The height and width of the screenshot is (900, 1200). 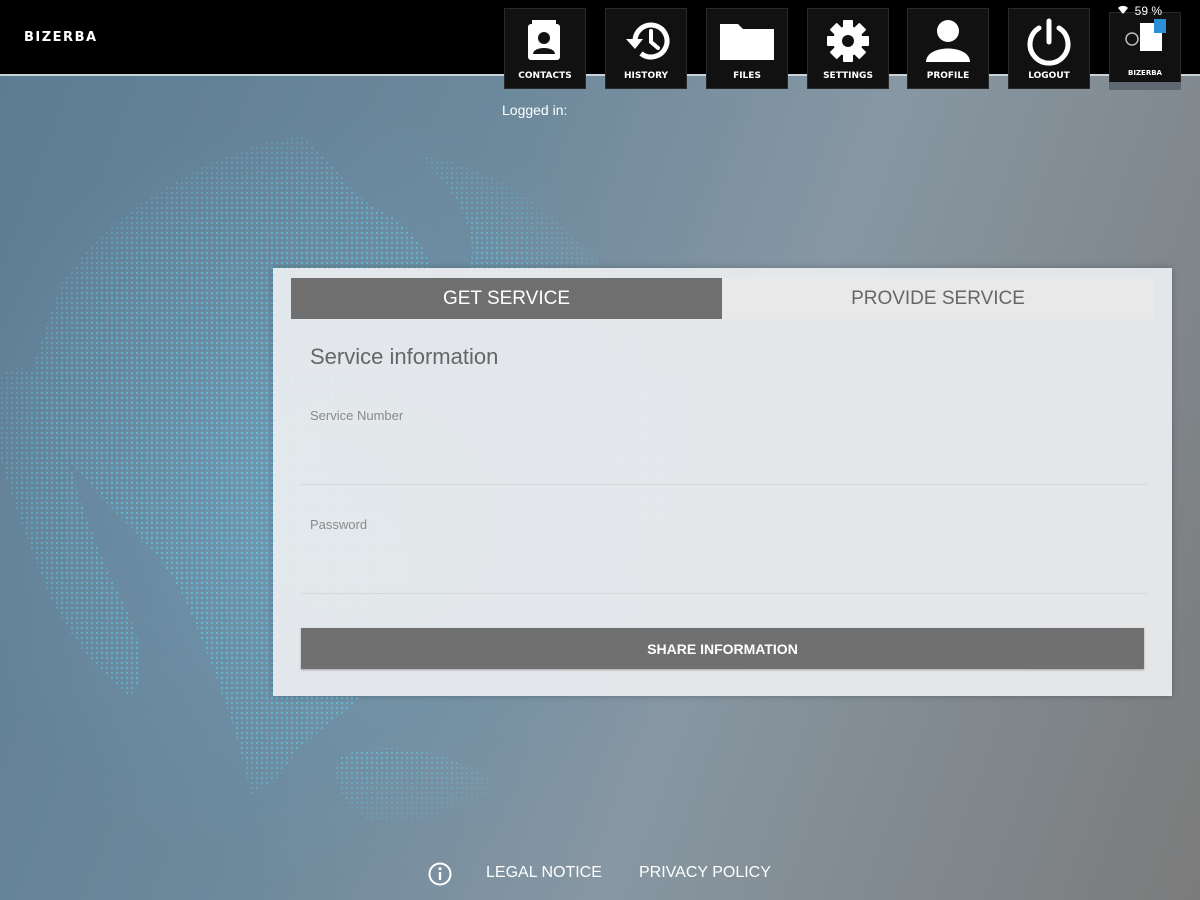 I want to click on footer: LEGAL NOTICE PRIVACY POLICY, so click(x=600, y=874).